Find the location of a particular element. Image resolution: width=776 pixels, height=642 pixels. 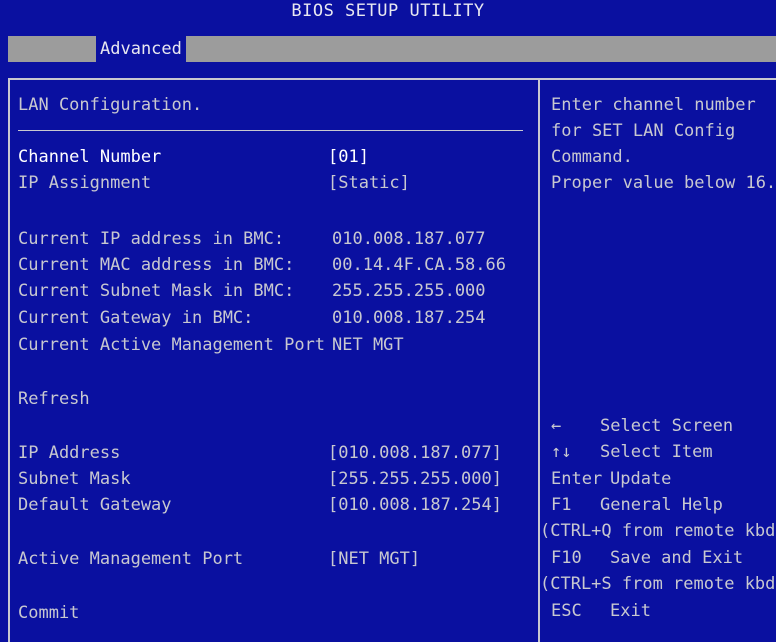

info-gateway-label: Current Gateway in BMC: is located at coordinates (136, 318).